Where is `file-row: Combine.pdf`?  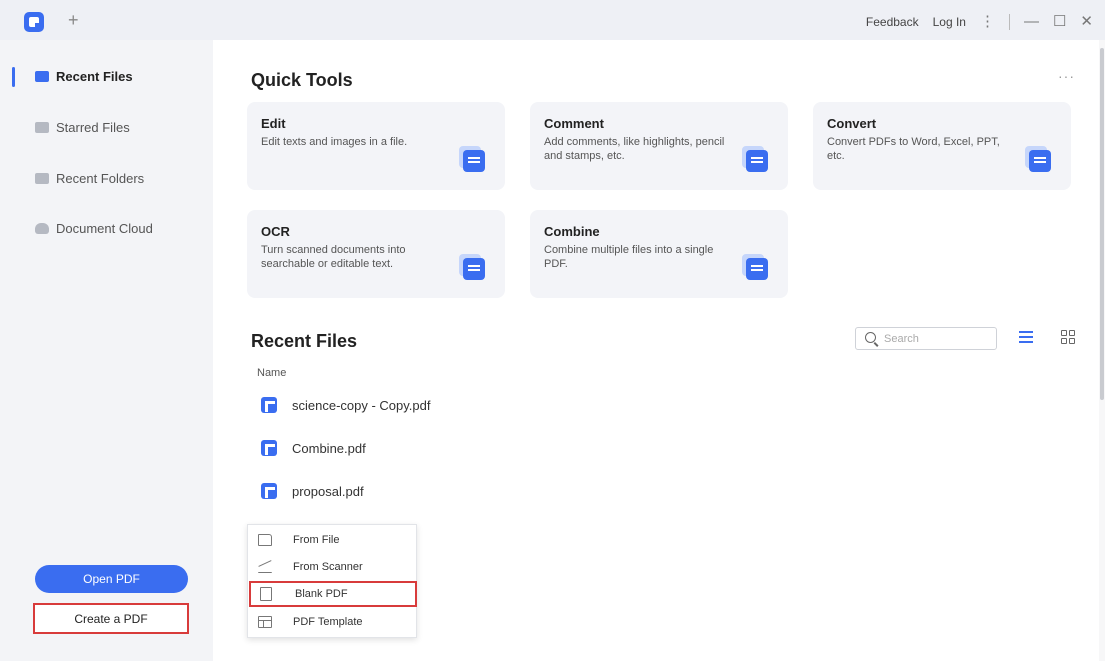
file-row: Combine.pdf is located at coordinates (411, 448).